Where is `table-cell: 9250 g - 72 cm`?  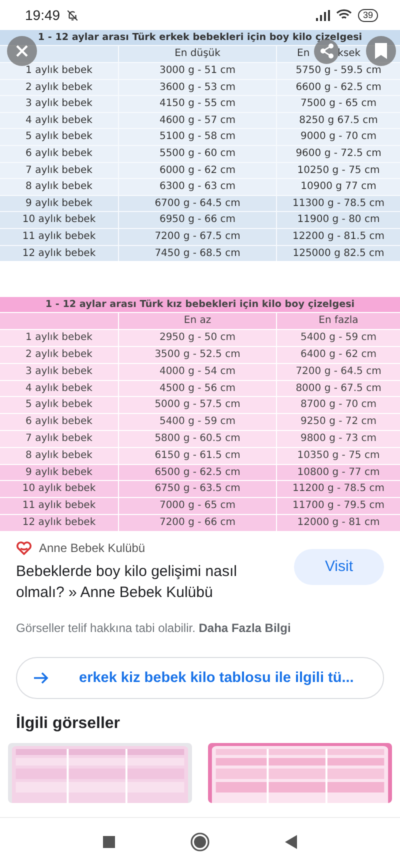
table-cell: 9250 g - 72 cm is located at coordinates (338, 422).